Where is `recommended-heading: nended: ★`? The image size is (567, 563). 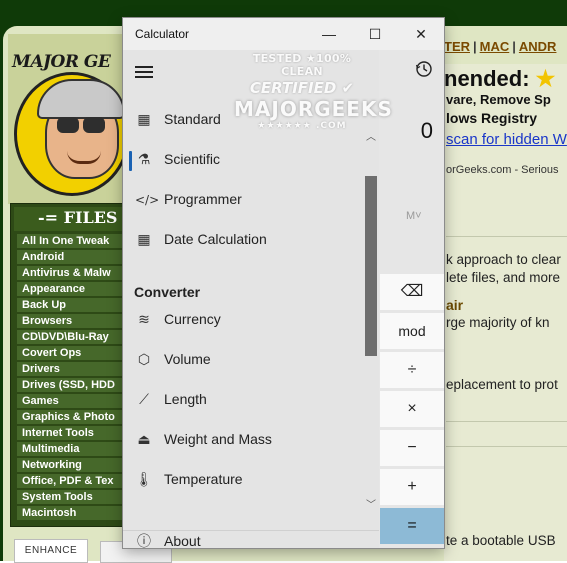 recommended-heading: nended: ★ is located at coordinates (500, 78).